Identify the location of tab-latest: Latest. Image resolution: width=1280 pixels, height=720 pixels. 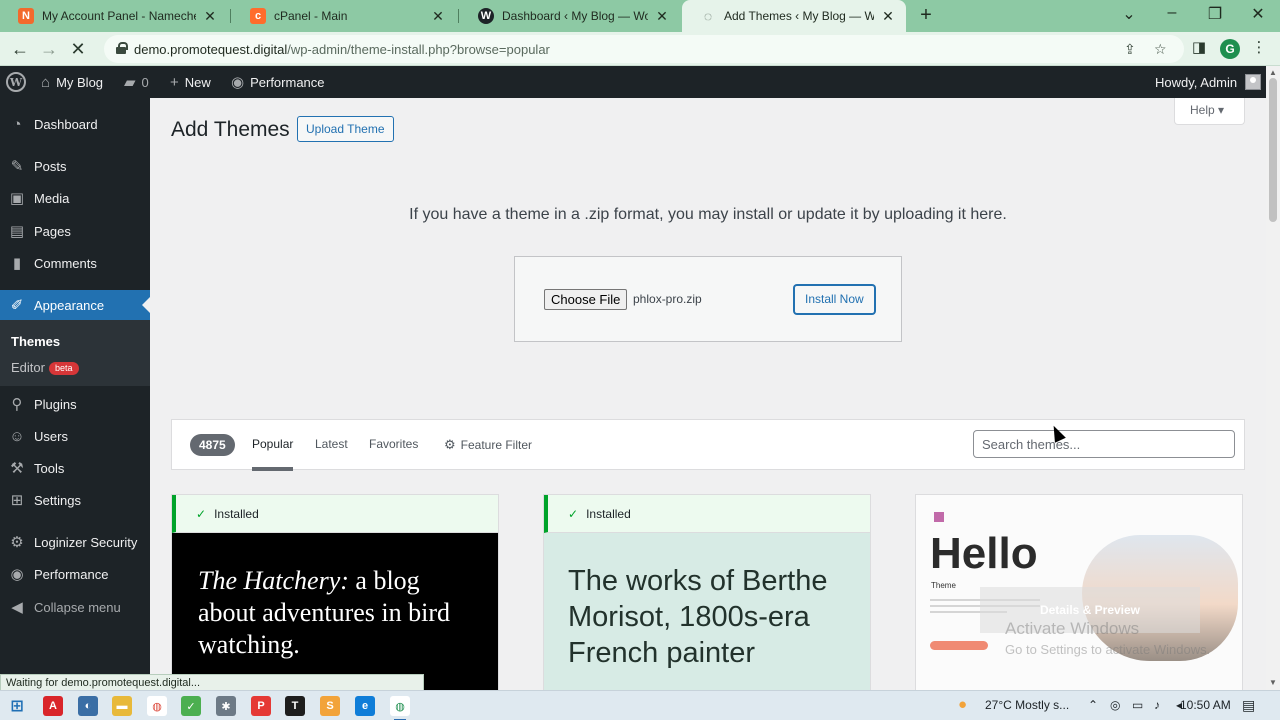
(331, 444).